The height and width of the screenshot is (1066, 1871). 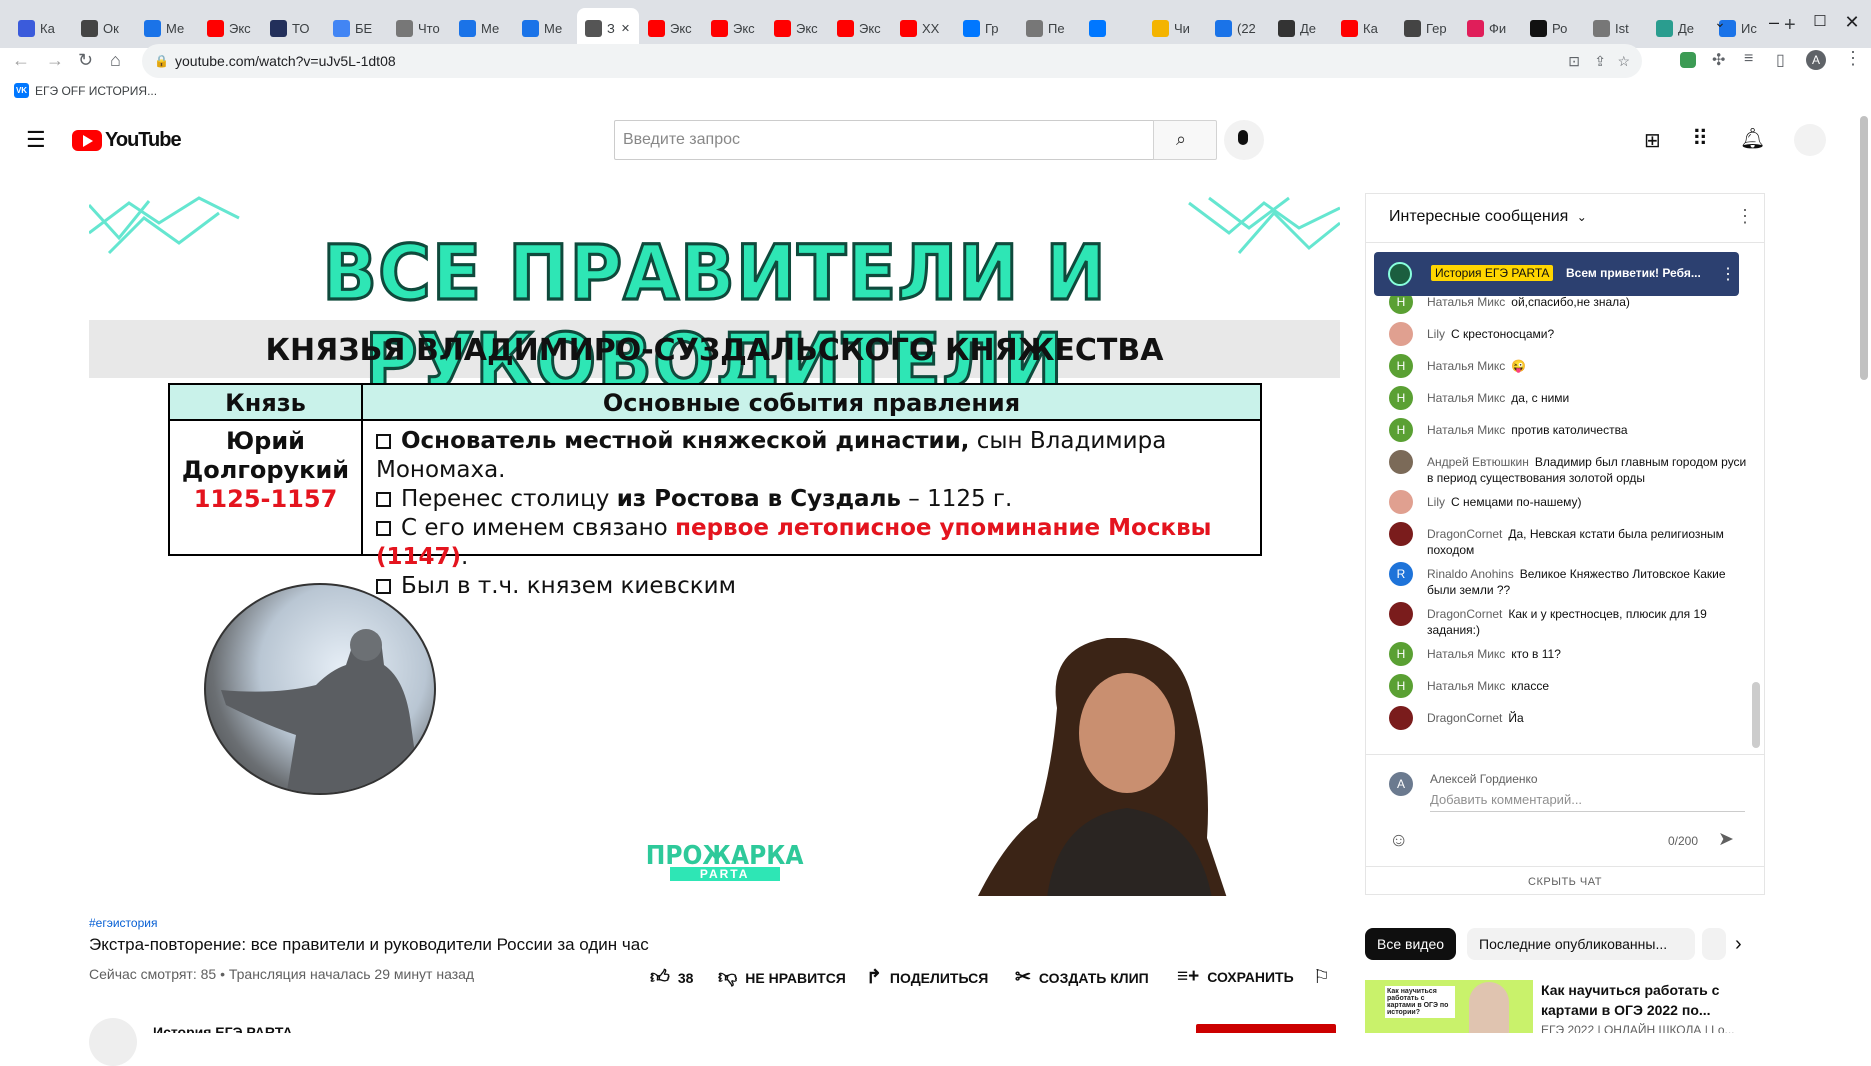 What do you see at coordinates (870, 28) in the screenshot?
I see `tab-label: Экс` at bounding box center [870, 28].